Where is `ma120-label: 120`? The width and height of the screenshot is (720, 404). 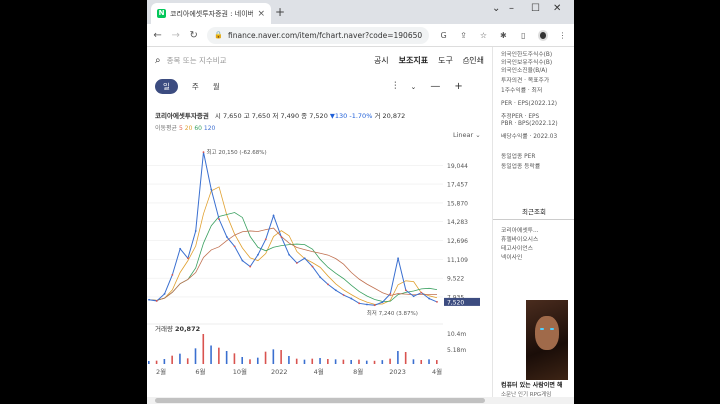 ma120-label: 120 is located at coordinates (209, 128).